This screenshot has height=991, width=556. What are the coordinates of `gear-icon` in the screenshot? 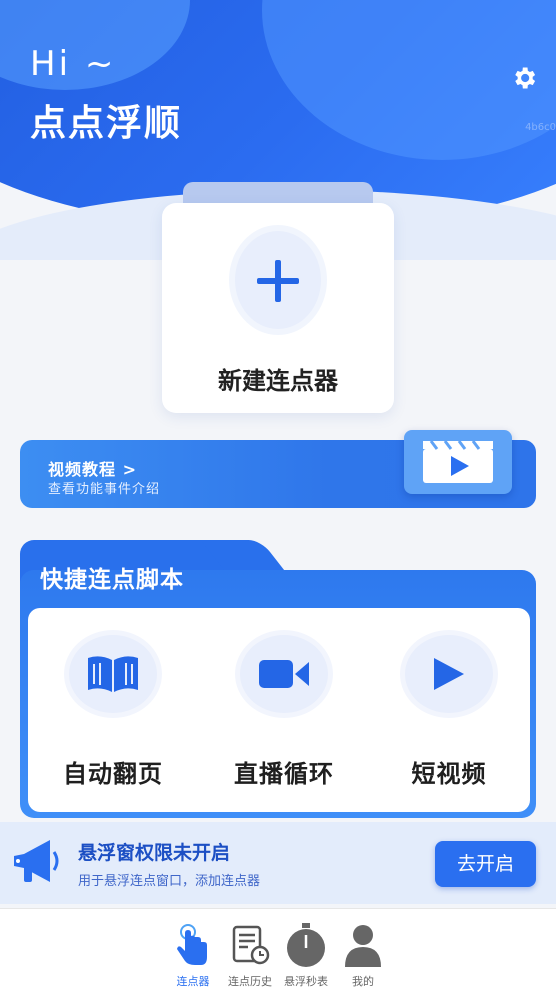 It's located at (524, 78).